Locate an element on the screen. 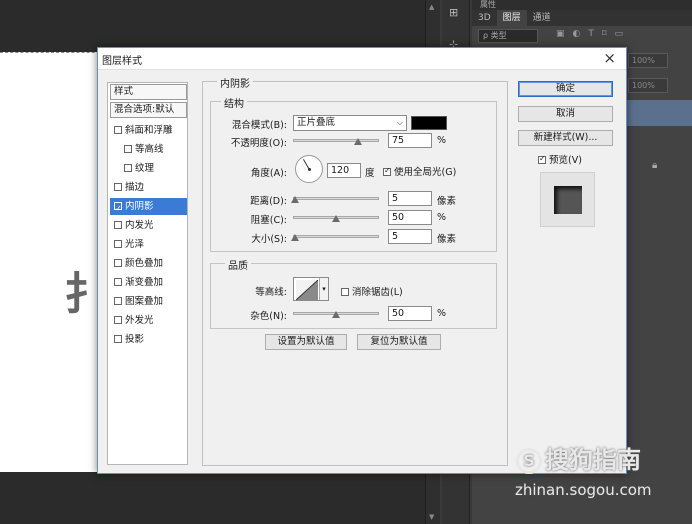 The width and height of the screenshot is (692, 524). style-item-label: 内发光 is located at coordinates (139, 225).